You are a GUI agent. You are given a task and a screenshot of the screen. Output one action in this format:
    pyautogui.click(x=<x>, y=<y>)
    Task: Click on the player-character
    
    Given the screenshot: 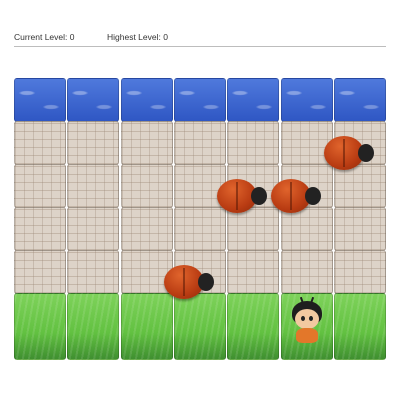 What is the action you would take?
    pyautogui.click(x=307, y=321)
    